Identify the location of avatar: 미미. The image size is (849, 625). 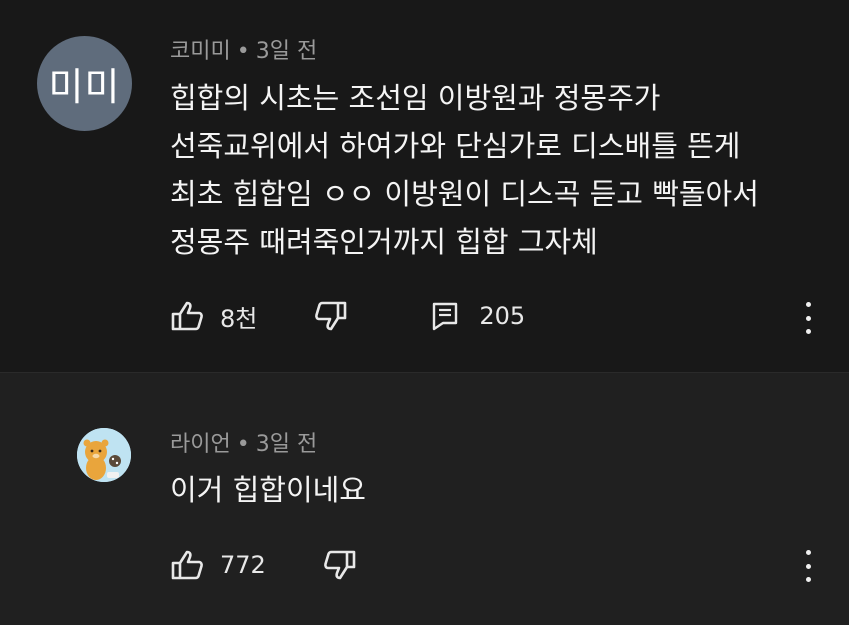
(84, 83).